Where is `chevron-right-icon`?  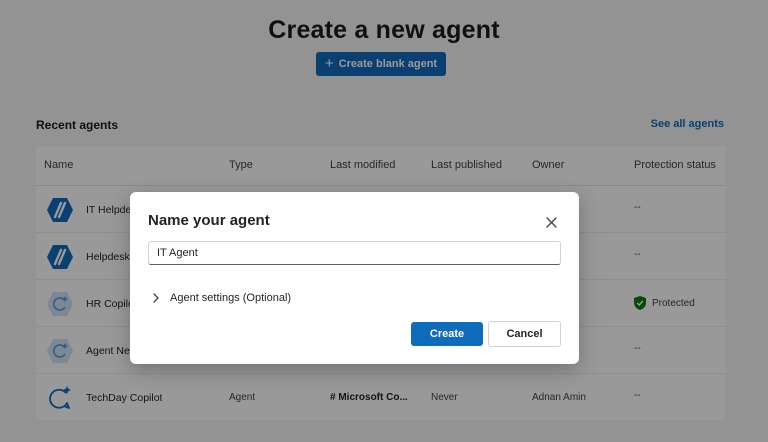
chevron-right-icon is located at coordinates (156, 298).